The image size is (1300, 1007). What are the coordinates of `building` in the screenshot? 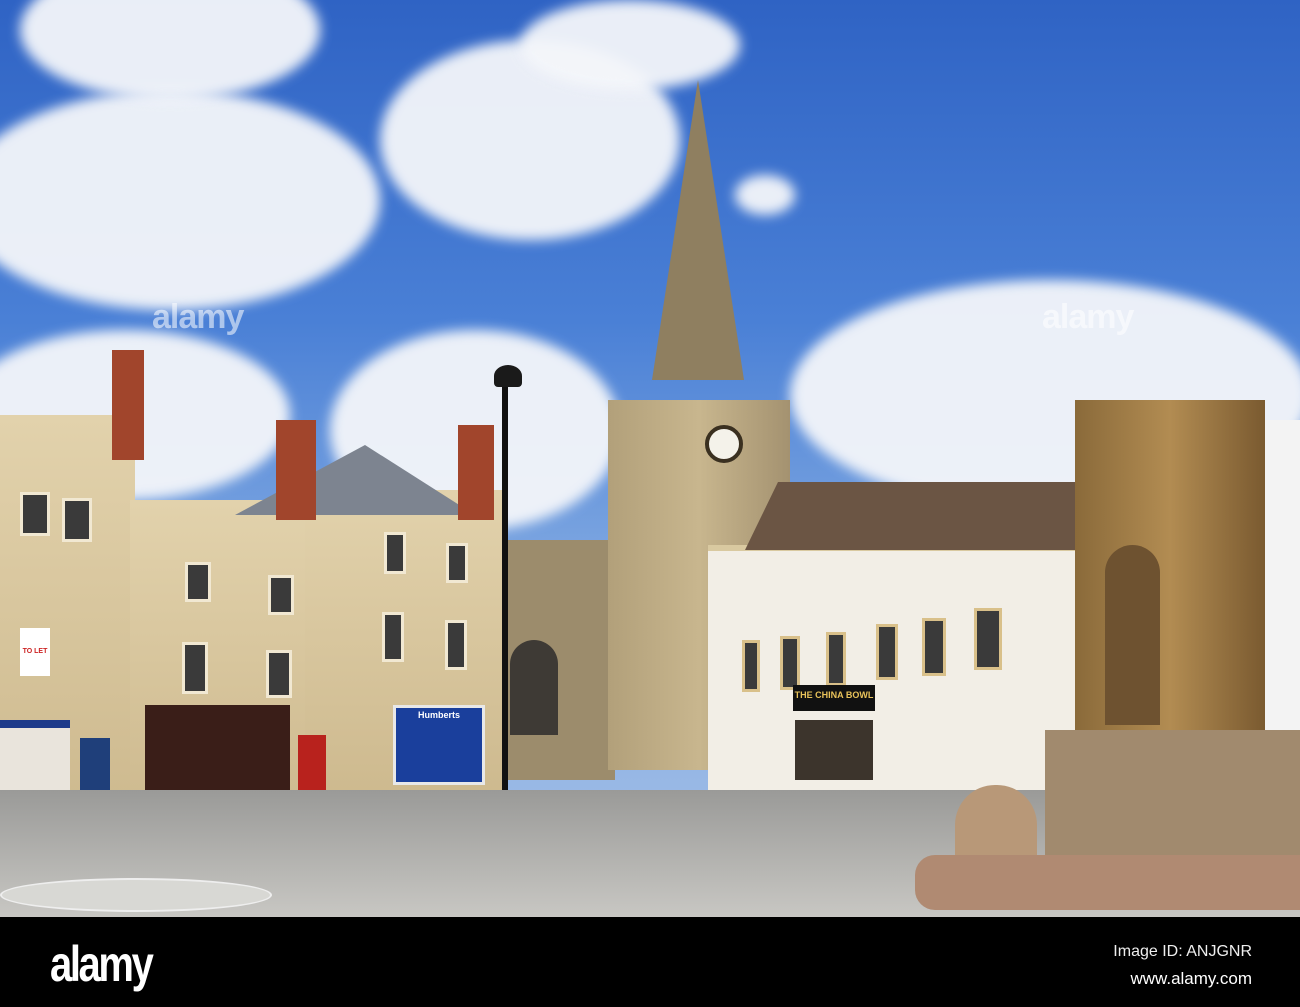 It's located at (898, 670).